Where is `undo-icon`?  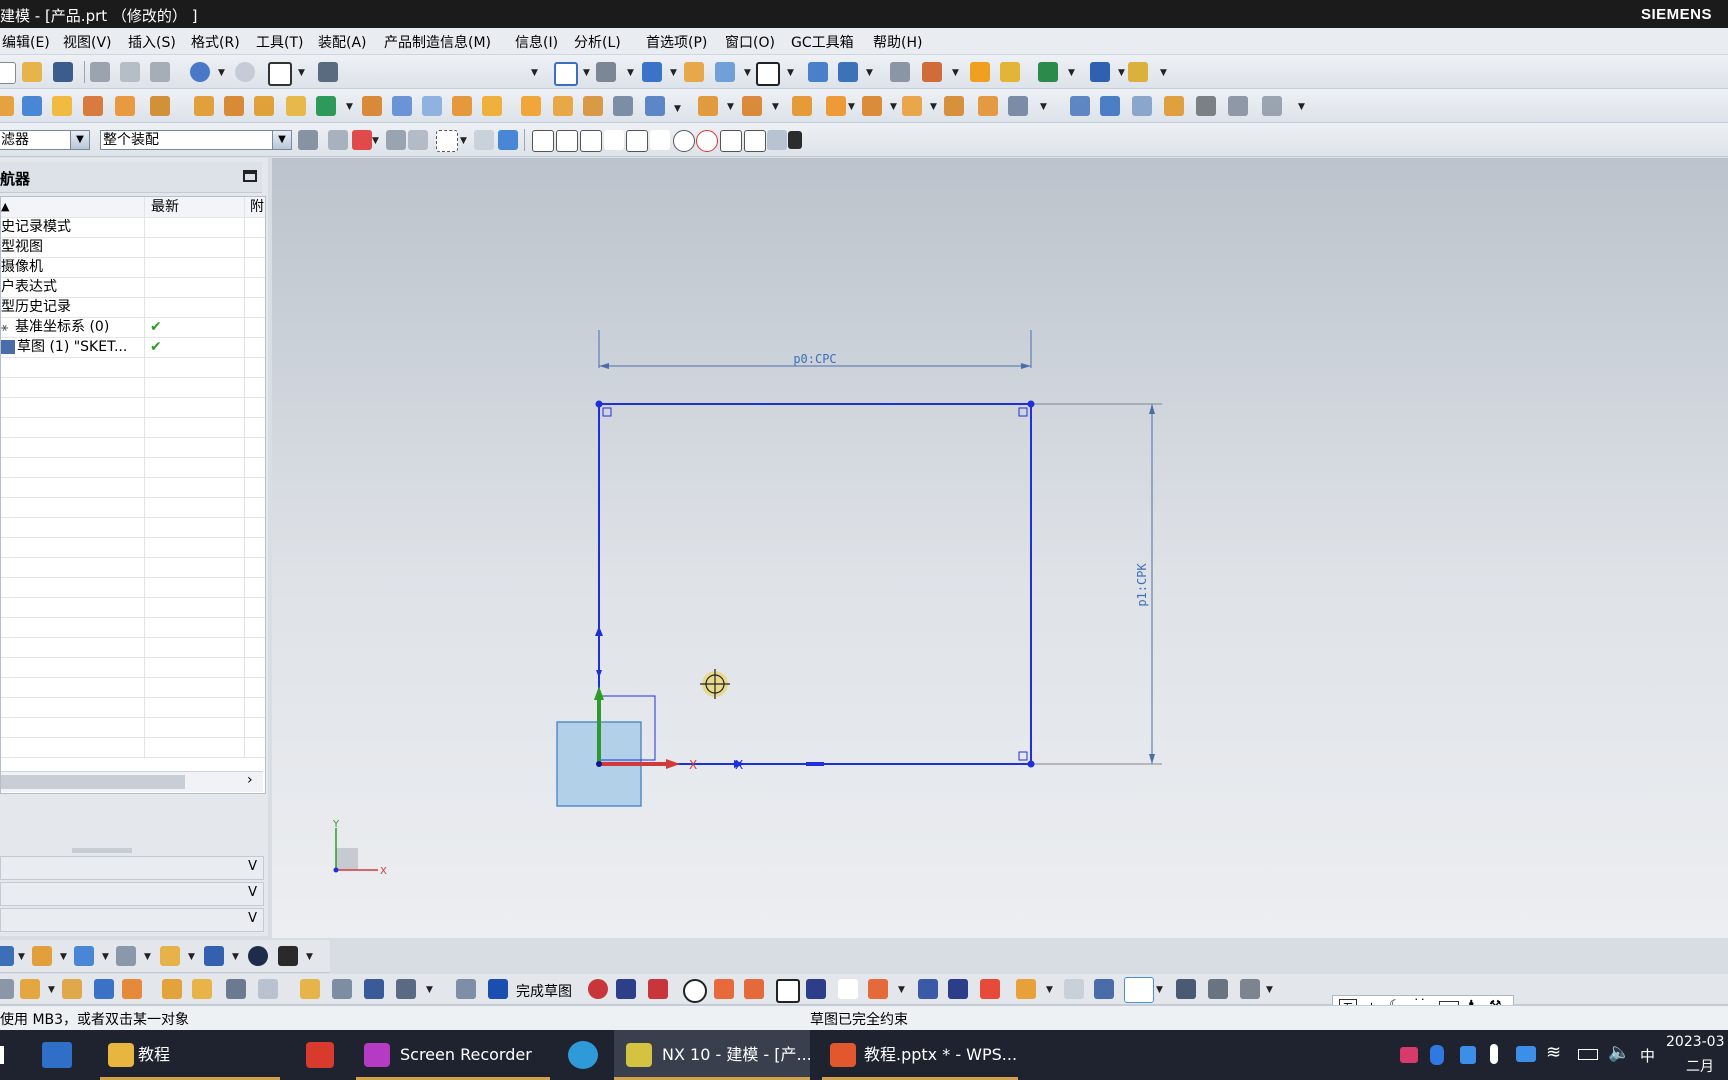
undo-icon is located at coordinates (200, 72).